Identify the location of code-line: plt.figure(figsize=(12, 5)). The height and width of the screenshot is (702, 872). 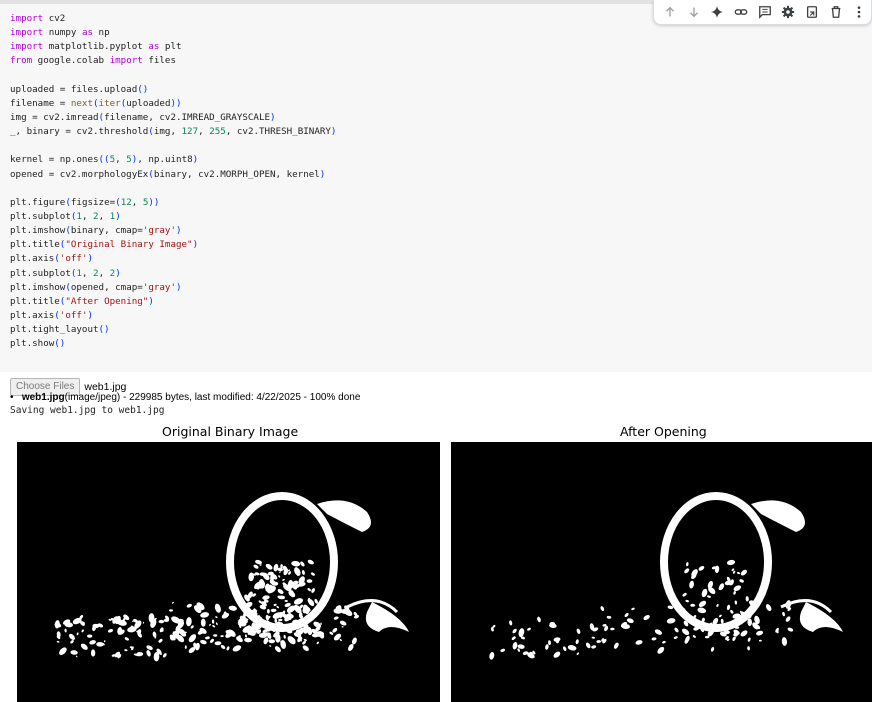
(85, 202).